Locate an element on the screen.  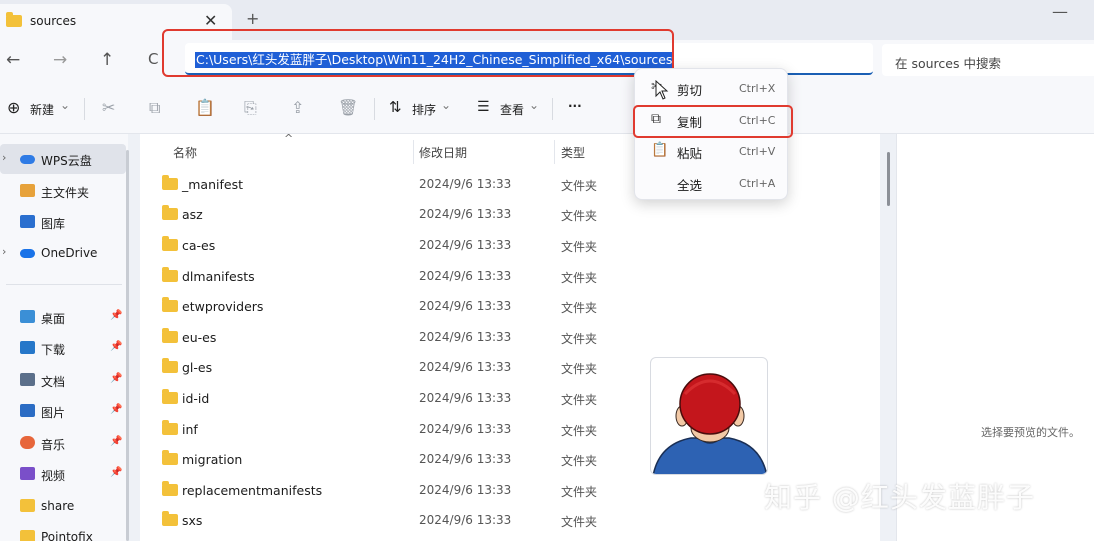
file-list-scrollbar is located at coordinates (888, 179).